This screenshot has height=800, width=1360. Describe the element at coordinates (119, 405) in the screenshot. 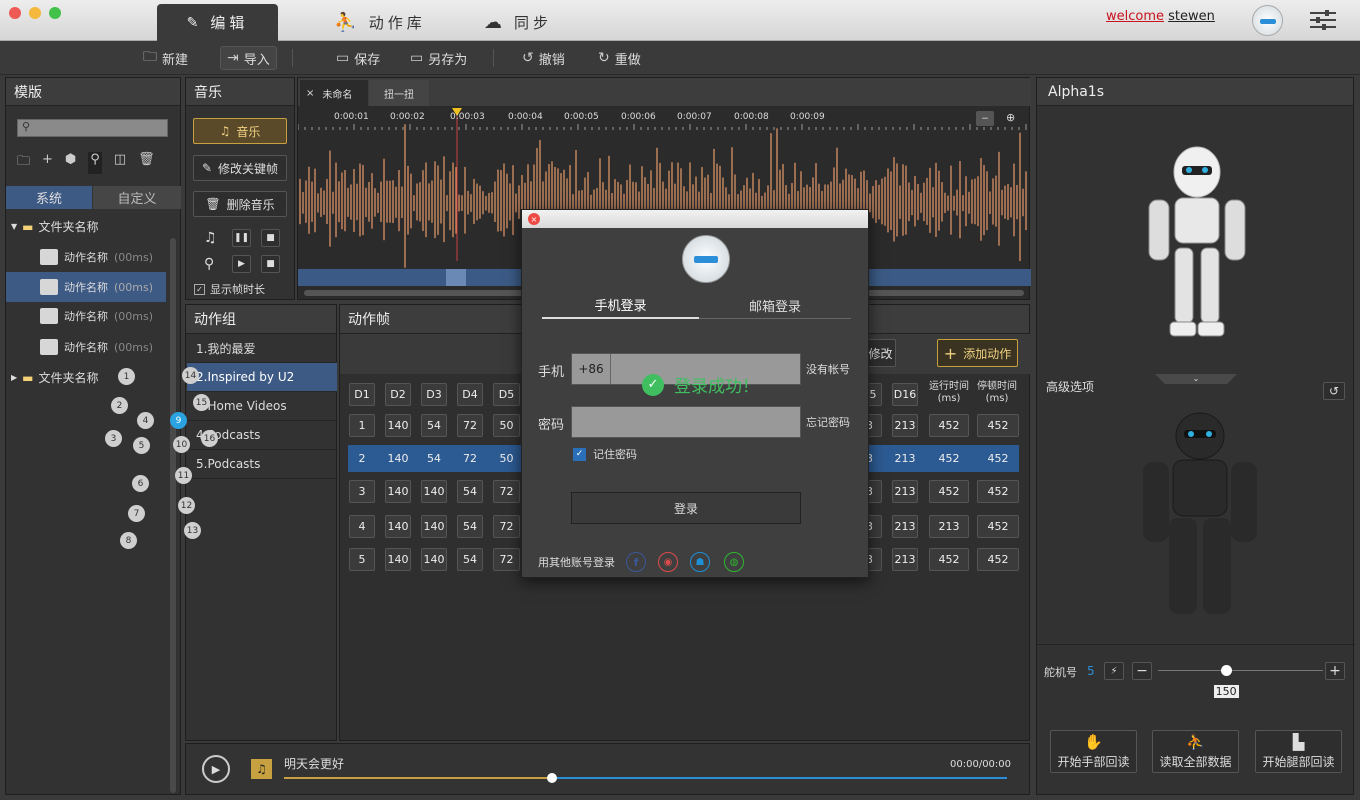

I see `servo-joint-2: 2` at that location.